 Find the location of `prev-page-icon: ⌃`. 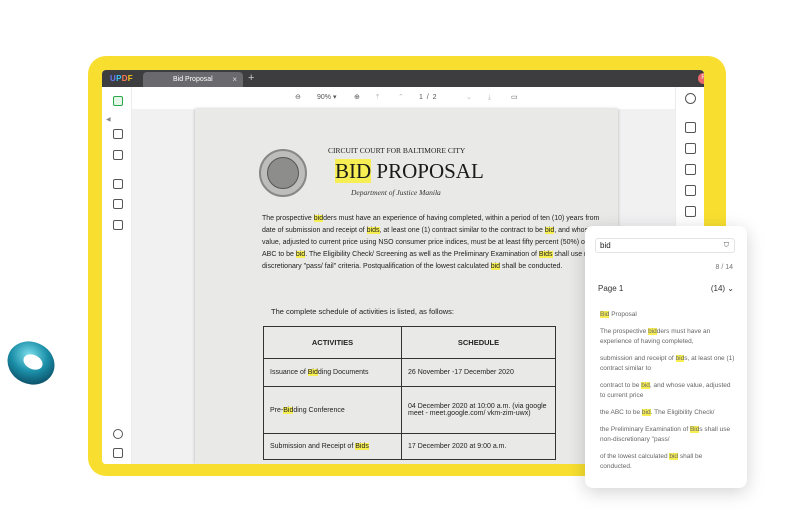

prev-page-icon: ⌃ is located at coordinates (401, 98).